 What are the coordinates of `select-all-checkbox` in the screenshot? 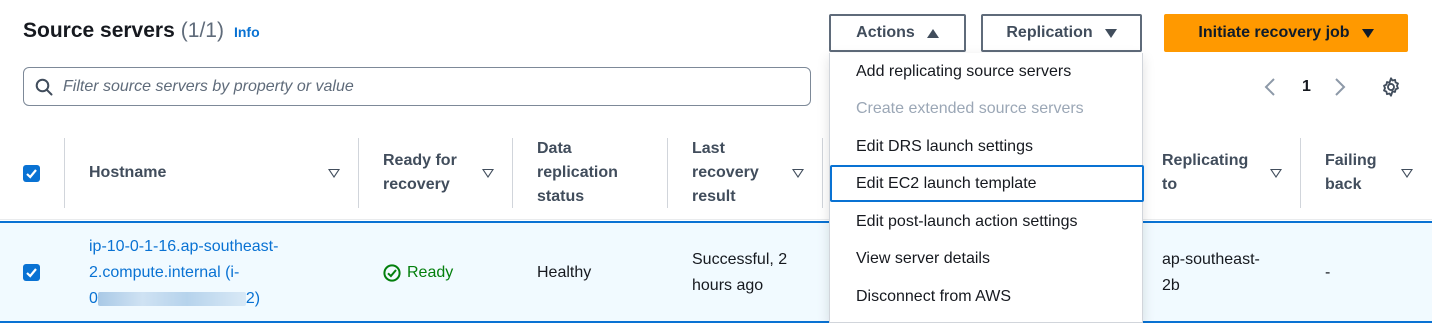 It's located at (31, 173).